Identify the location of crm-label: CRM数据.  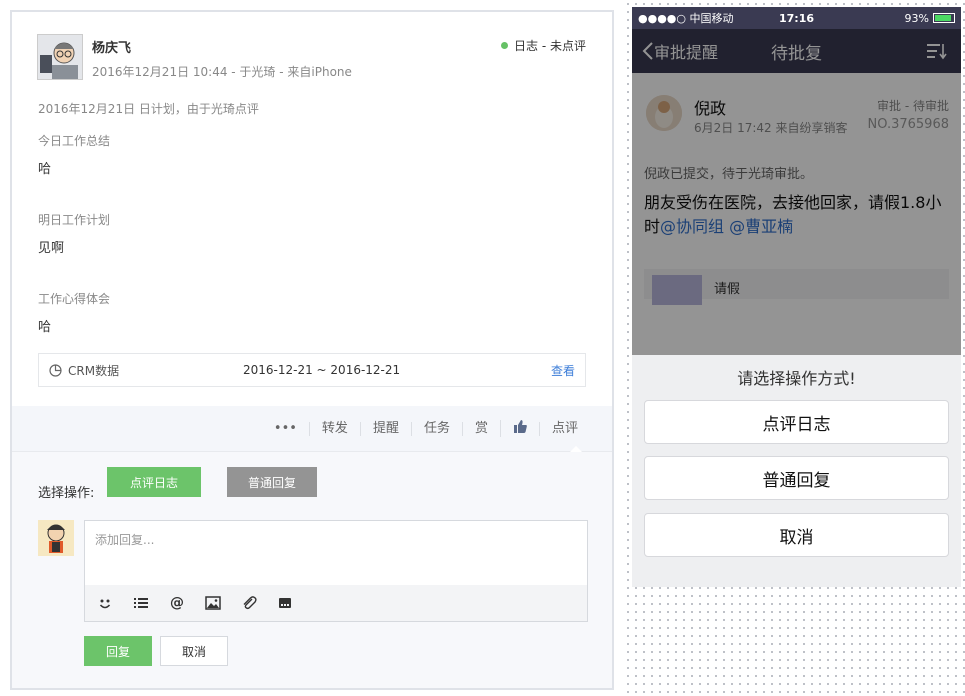
(94, 370).